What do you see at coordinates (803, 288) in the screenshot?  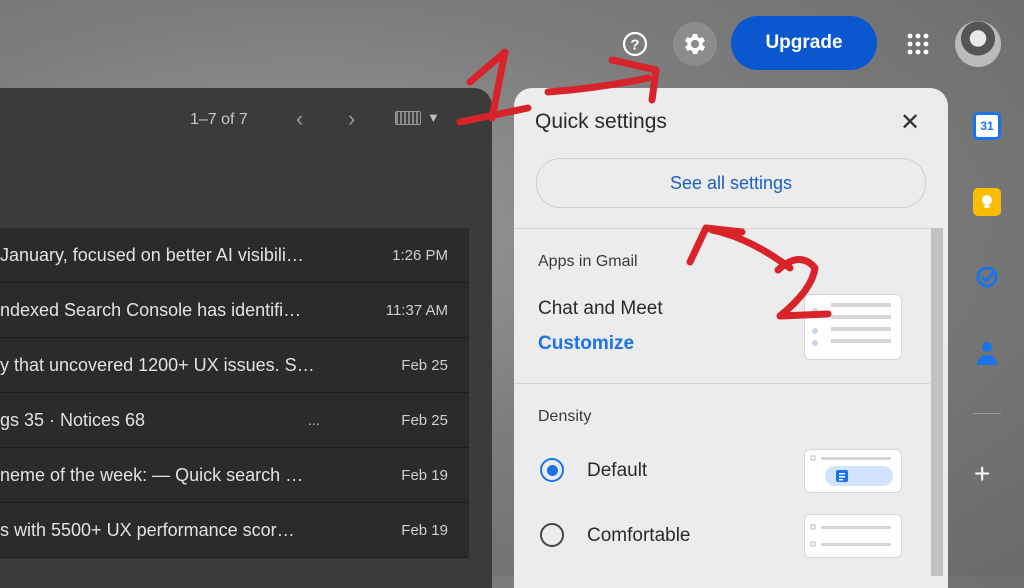 I see `annotation-number-2-stroke` at bounding box center [803, 288].